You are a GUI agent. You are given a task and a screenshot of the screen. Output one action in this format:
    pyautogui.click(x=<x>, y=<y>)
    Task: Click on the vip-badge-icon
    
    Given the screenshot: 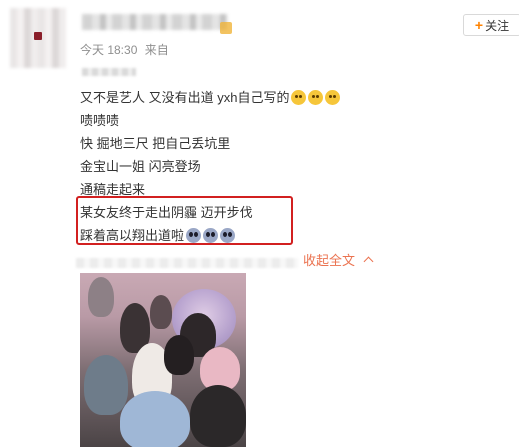 What is the action you would take?
    pyautogui.click(x=226, y=28)
    